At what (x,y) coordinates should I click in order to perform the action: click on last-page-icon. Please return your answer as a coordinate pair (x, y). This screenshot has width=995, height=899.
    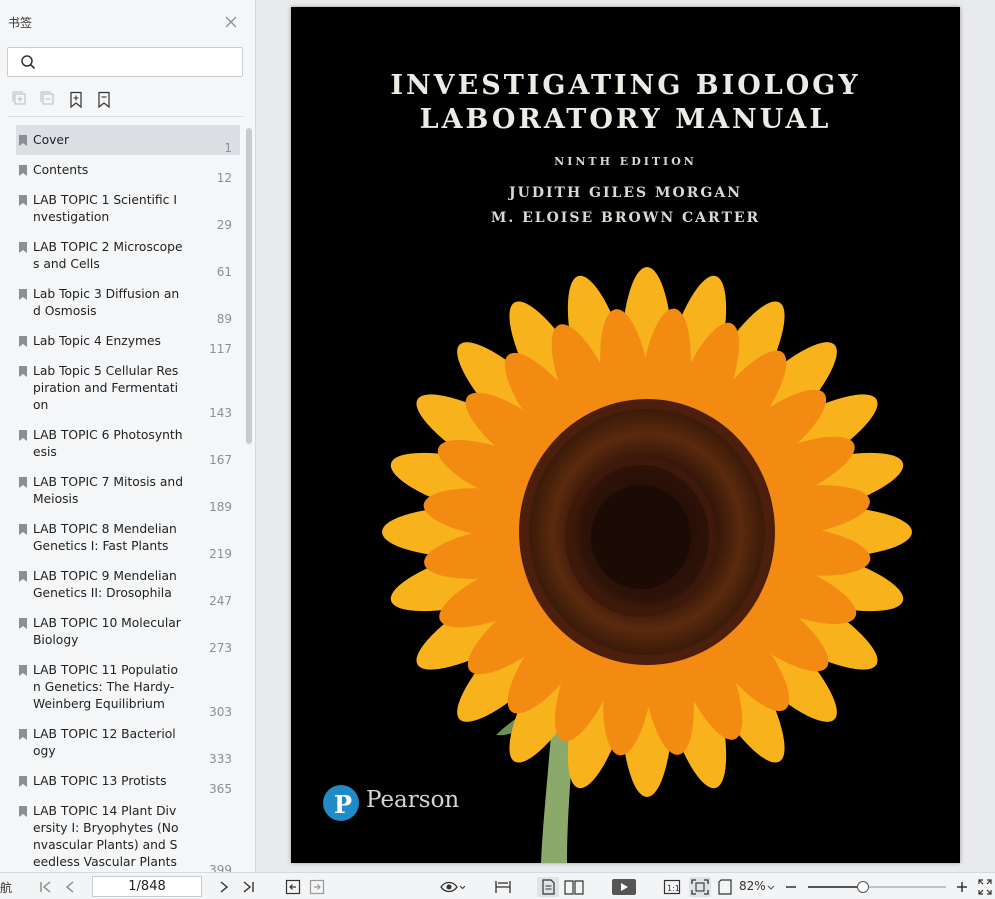
    Looking at the image, I should click on (248, 887).